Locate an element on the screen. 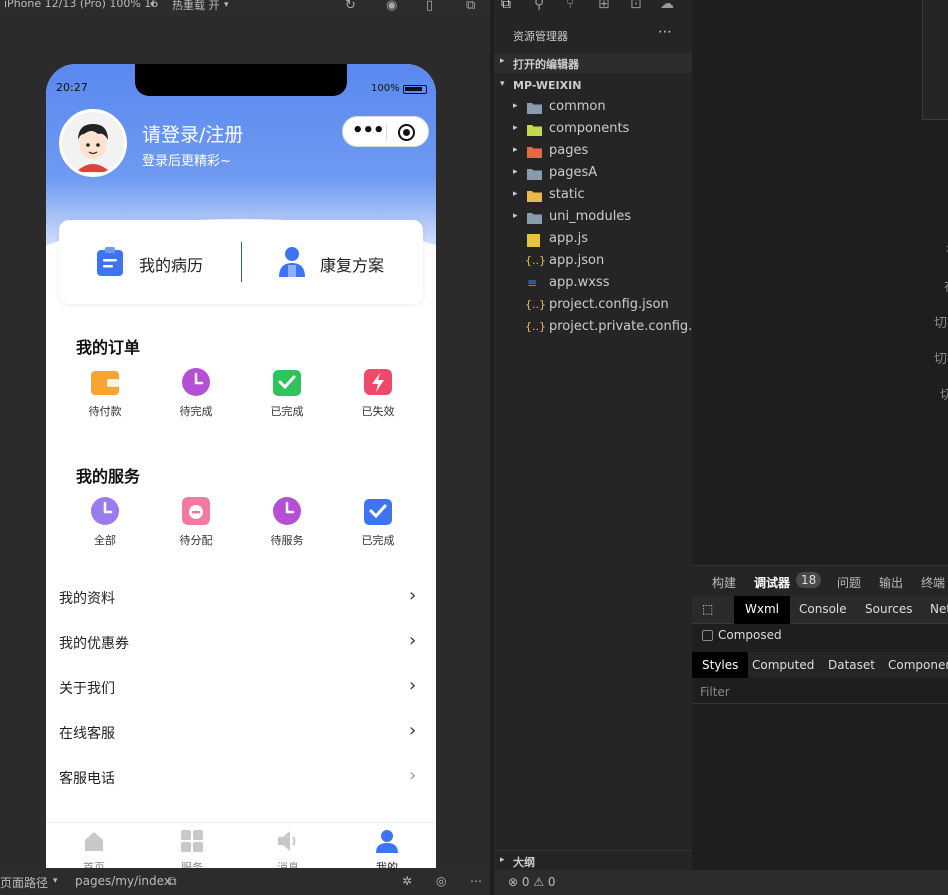 The height and width of the screenshot is (895, 948). tree-item: ▸ pages is located at coordinates (593, 152).